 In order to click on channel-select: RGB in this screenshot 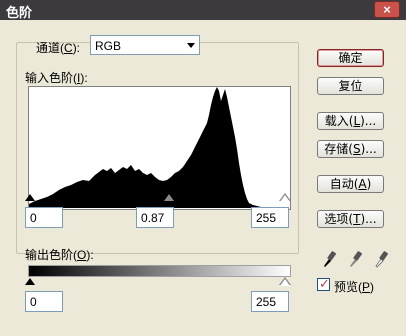, I will do `click(145, 45)`.